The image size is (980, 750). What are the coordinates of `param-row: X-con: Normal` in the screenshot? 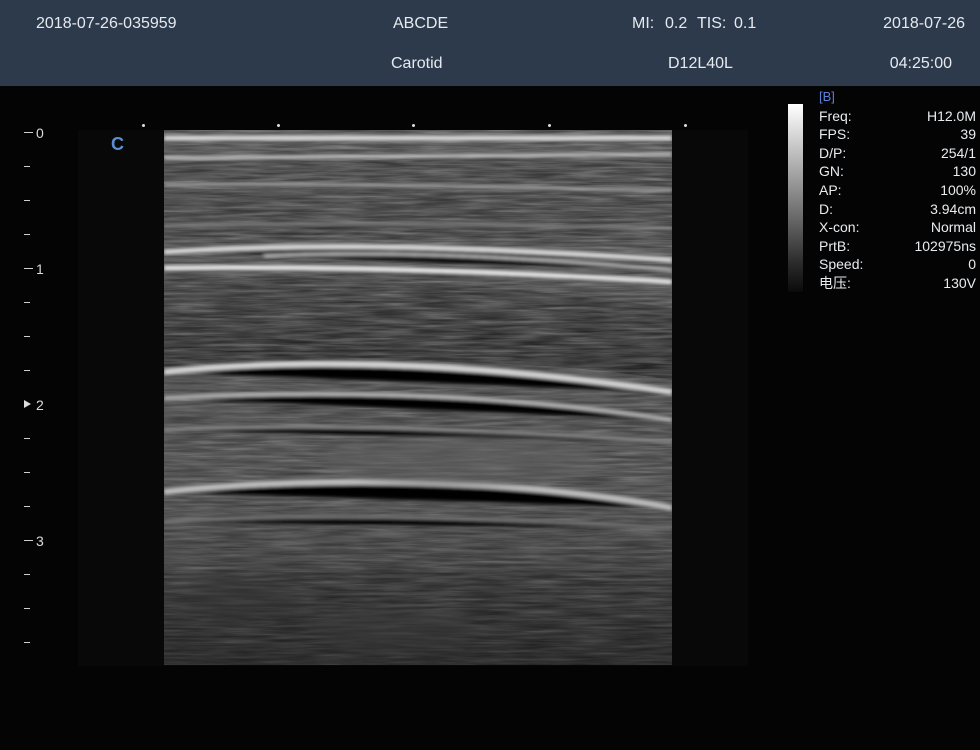 It's located at (897, 227).